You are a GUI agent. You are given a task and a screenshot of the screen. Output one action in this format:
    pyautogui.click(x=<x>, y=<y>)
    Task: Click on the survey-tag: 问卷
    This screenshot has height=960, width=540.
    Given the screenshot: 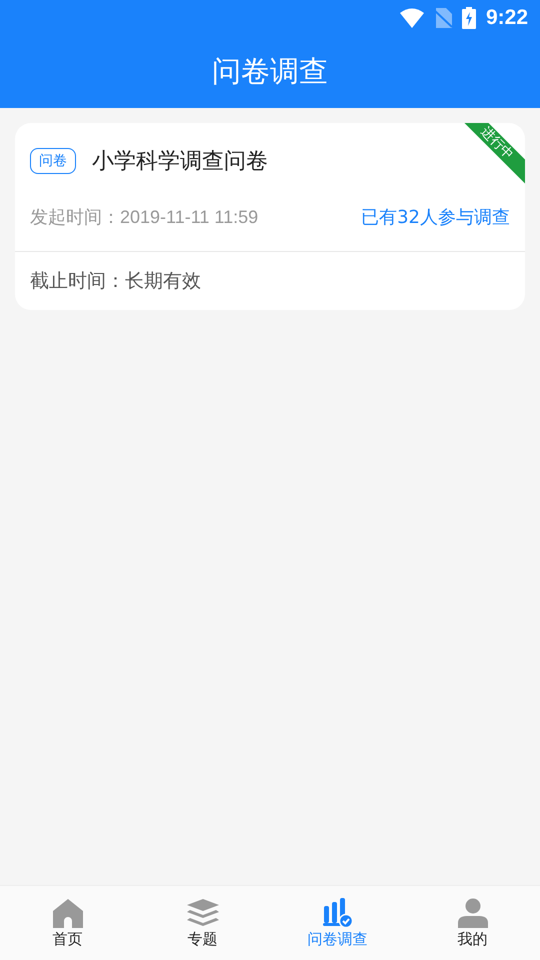 What is the action you would take?
    pyautogui.click(x=53, y=161)
    